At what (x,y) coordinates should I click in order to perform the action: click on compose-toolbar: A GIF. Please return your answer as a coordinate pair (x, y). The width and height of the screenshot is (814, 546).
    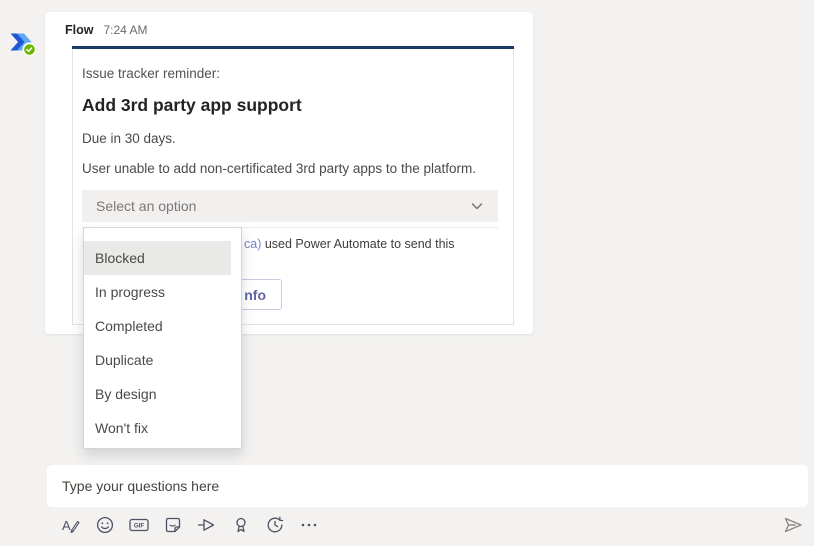
    Looking at the image, I should click on (190, 525).